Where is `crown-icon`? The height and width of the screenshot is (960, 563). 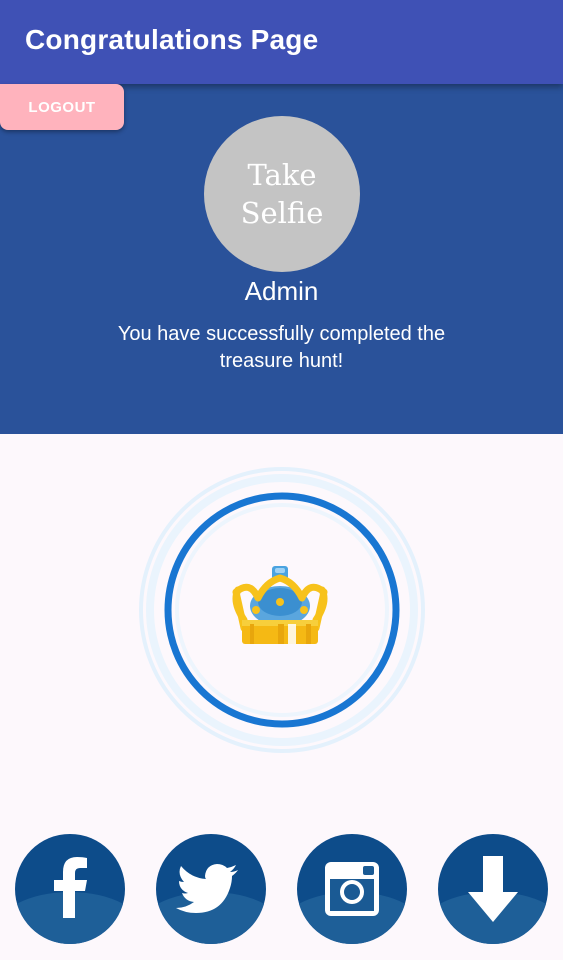 crown-icon is located at coordinates (280, 605).